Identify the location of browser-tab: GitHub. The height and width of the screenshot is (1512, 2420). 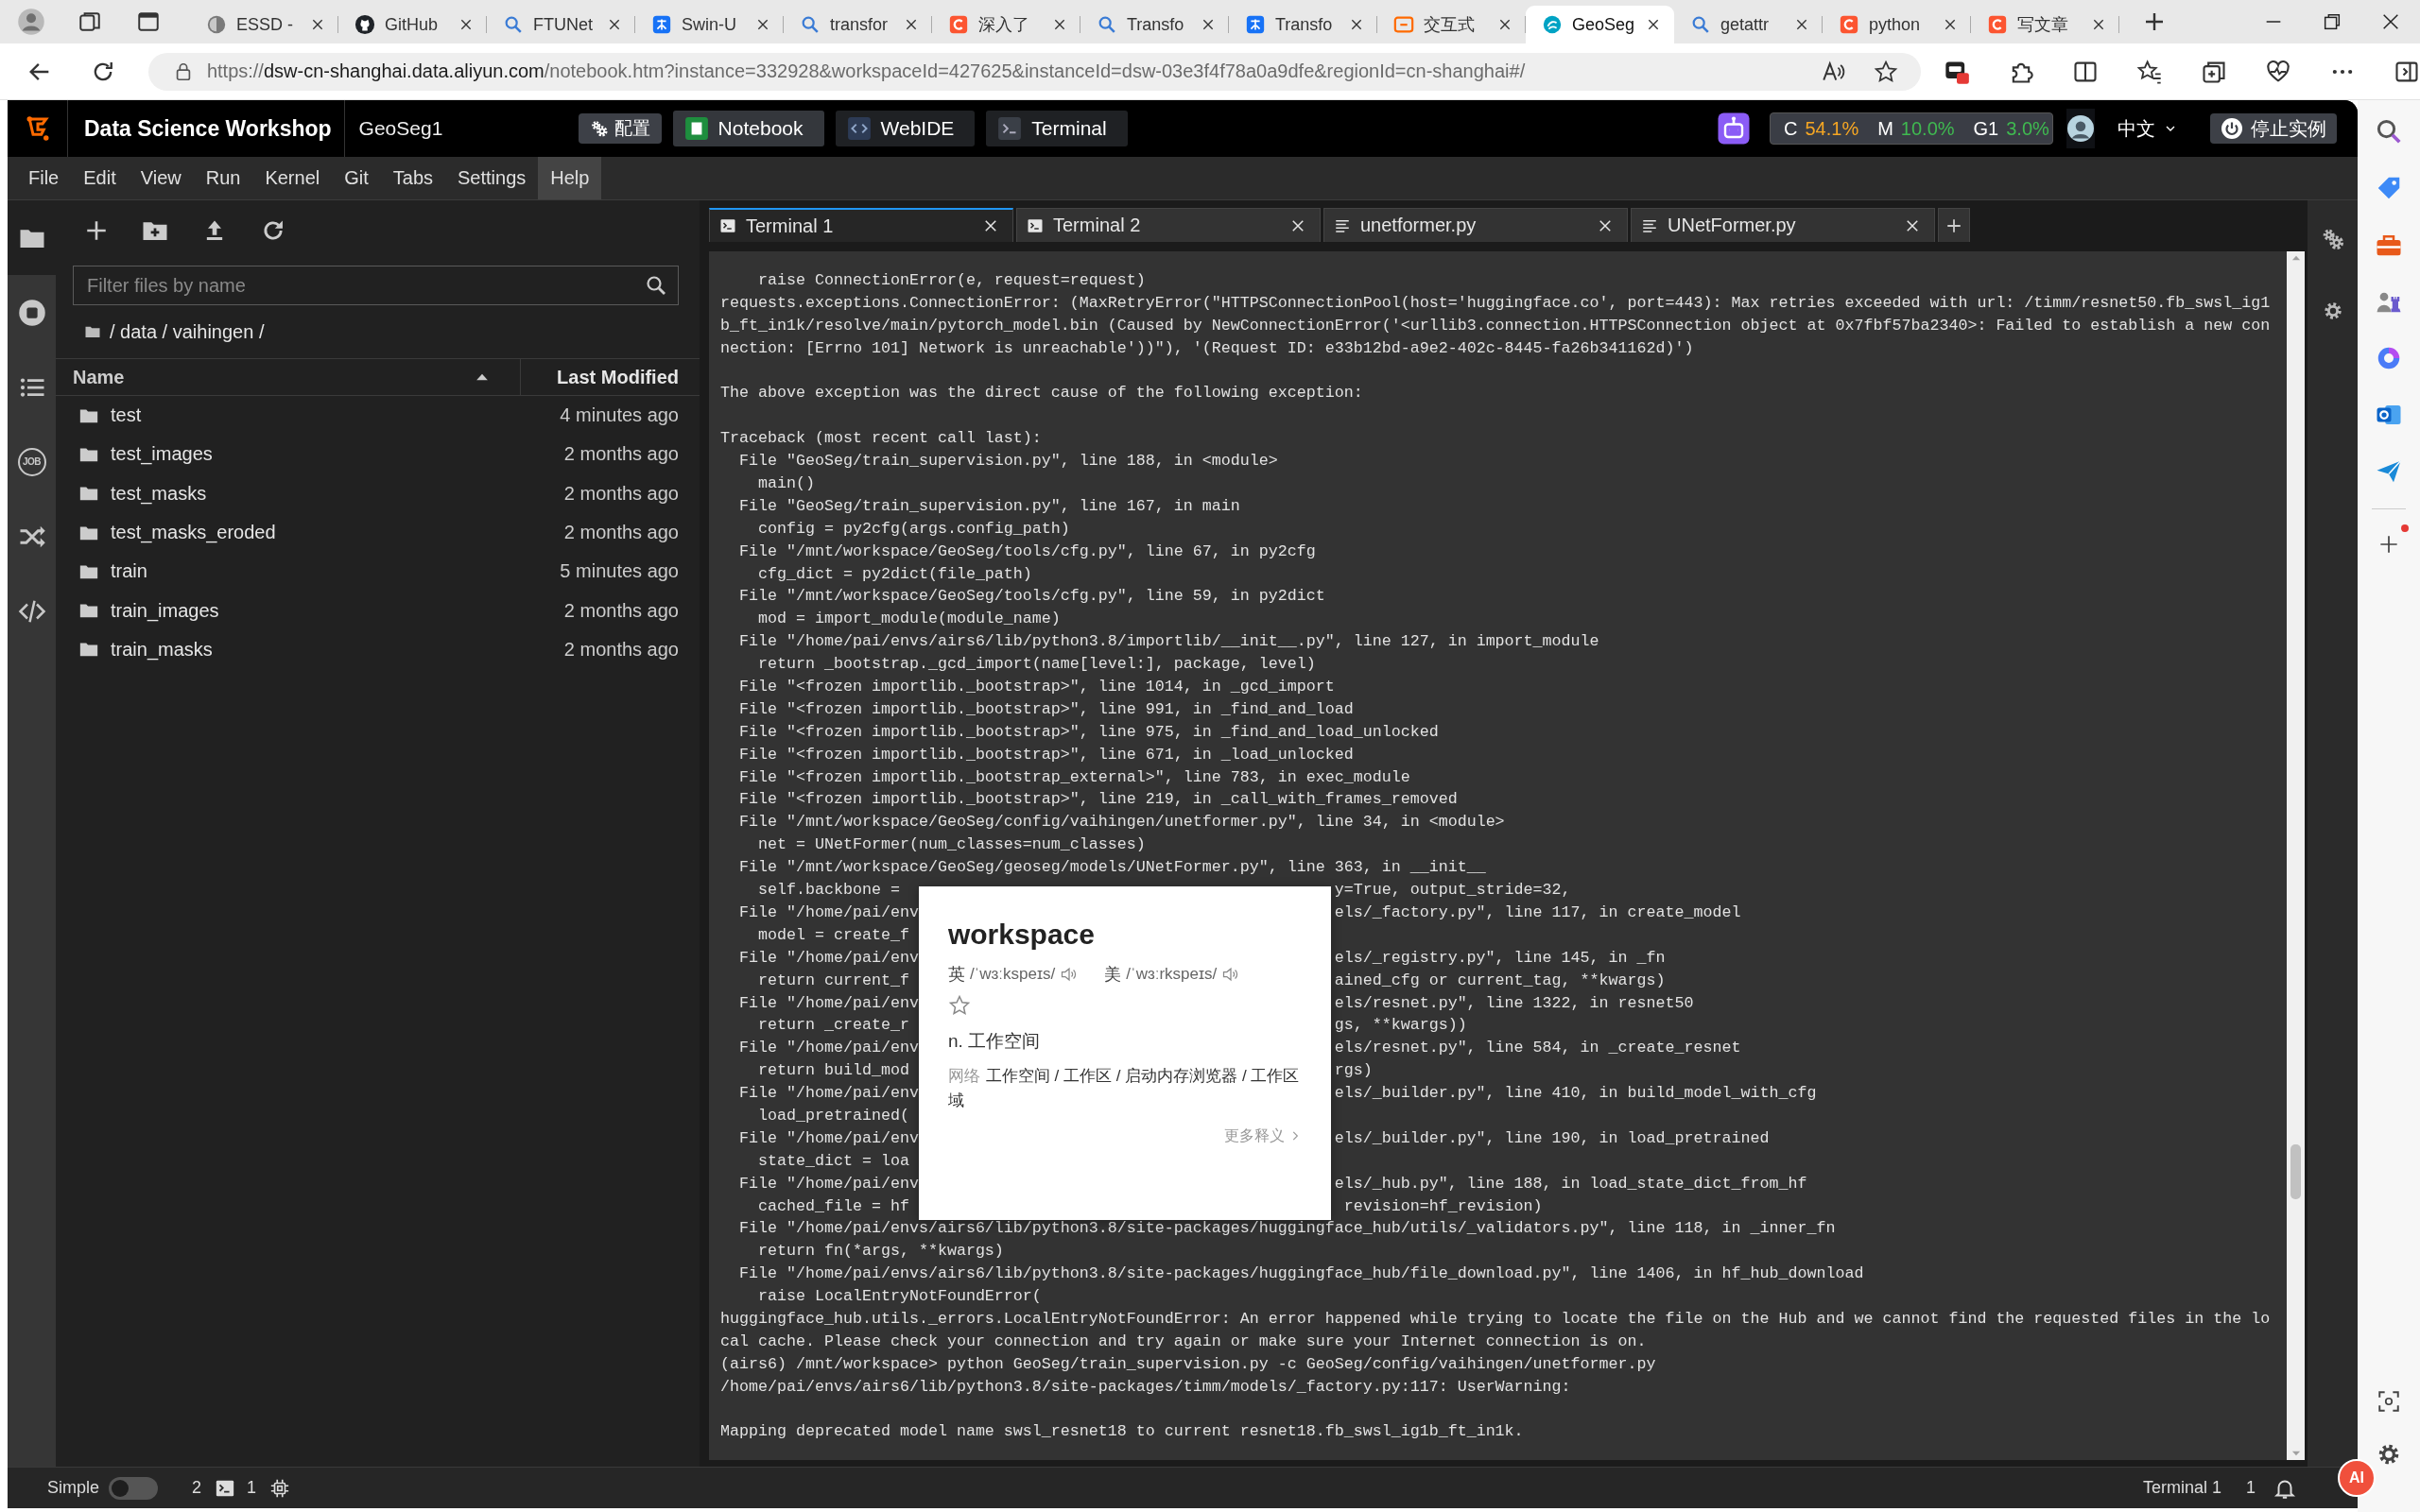
(412, 24).